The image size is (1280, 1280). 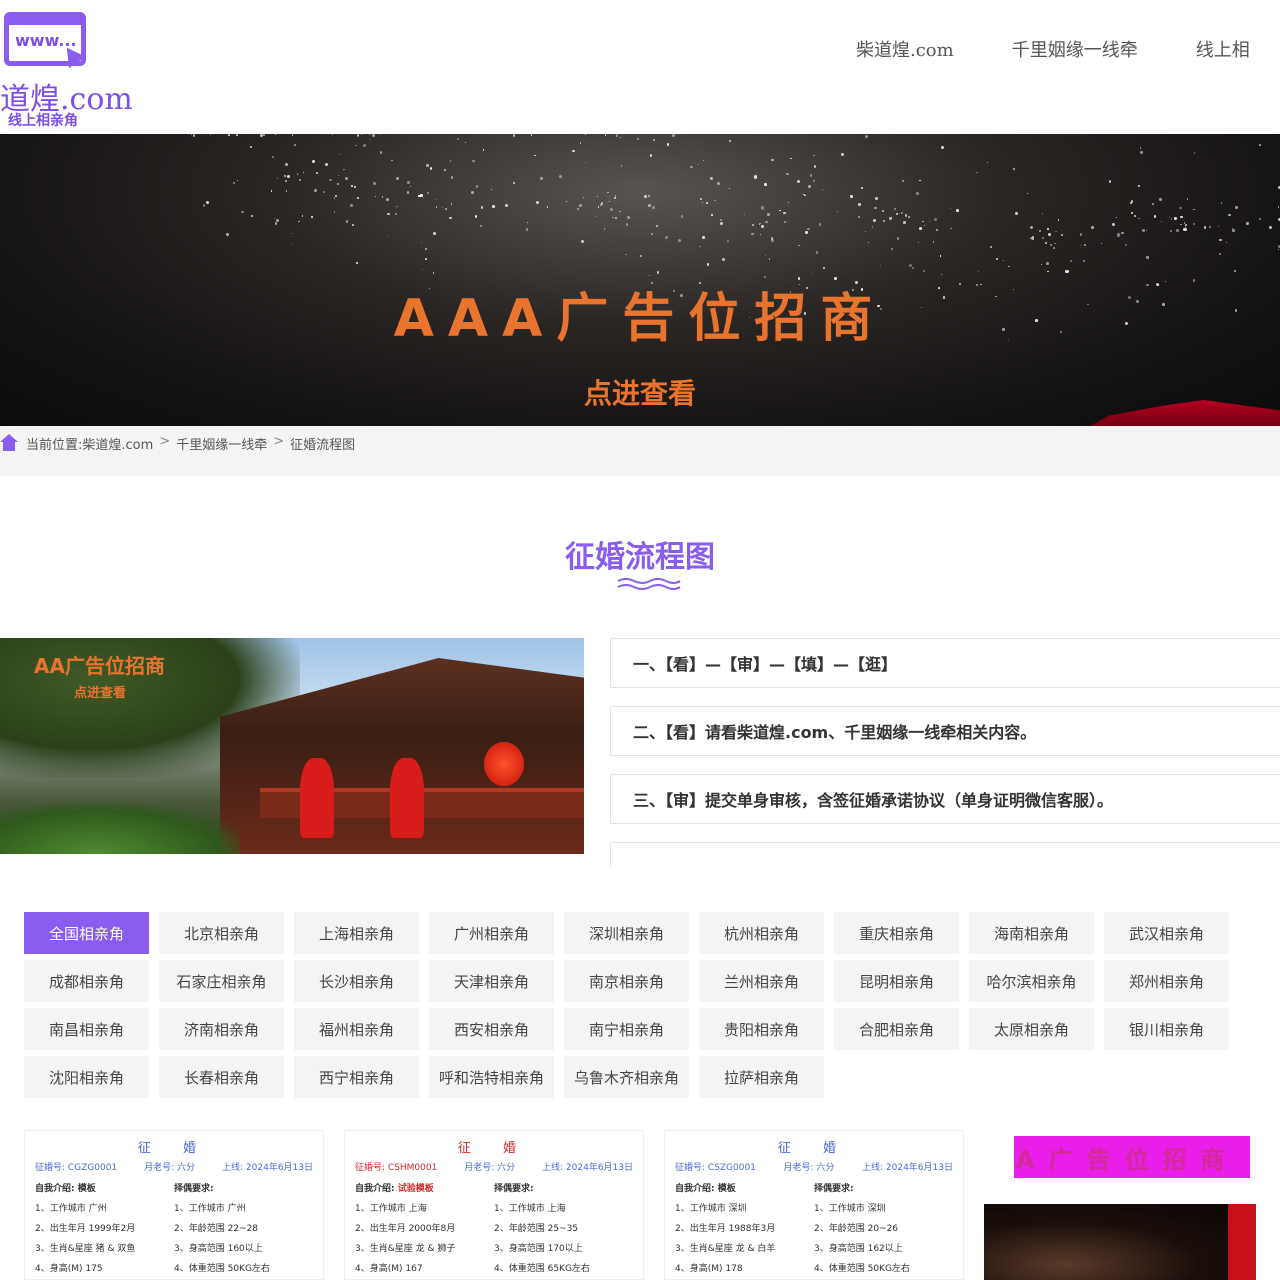 What do you see at coordinates (292, 746) in the screenshot?
I see `promo-ad-image: AA广告位招商 点进查看` at bounding box center [292, 746].